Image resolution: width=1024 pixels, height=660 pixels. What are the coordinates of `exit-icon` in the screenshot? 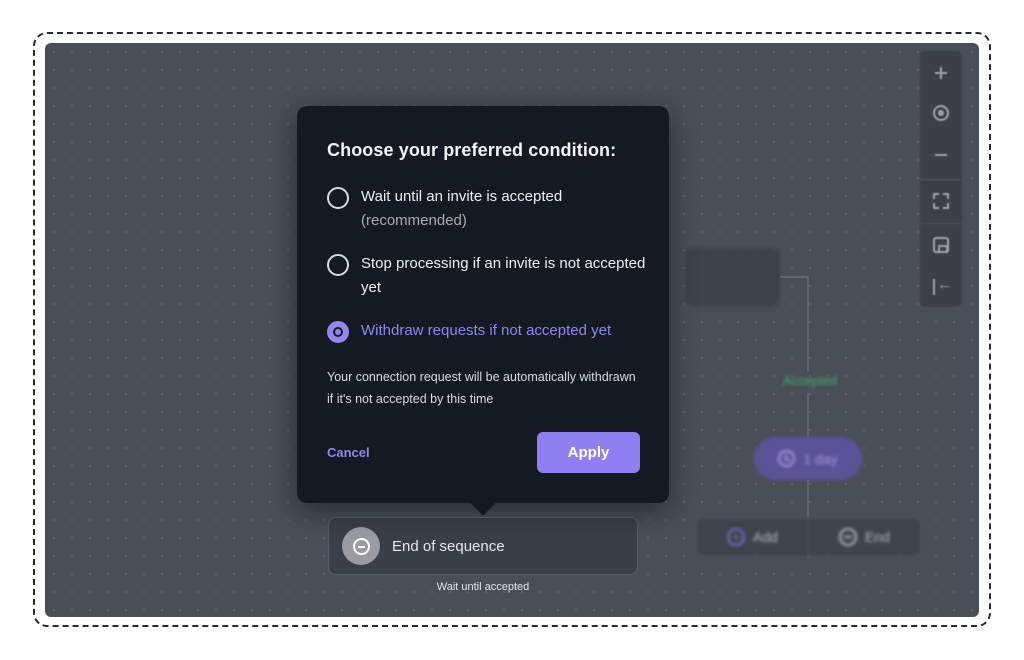 It's located at (942, 285).